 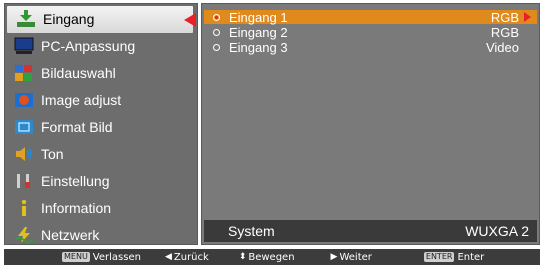 I want to click on sidebar-item-ton: Ton, so click(x=102, y=154).